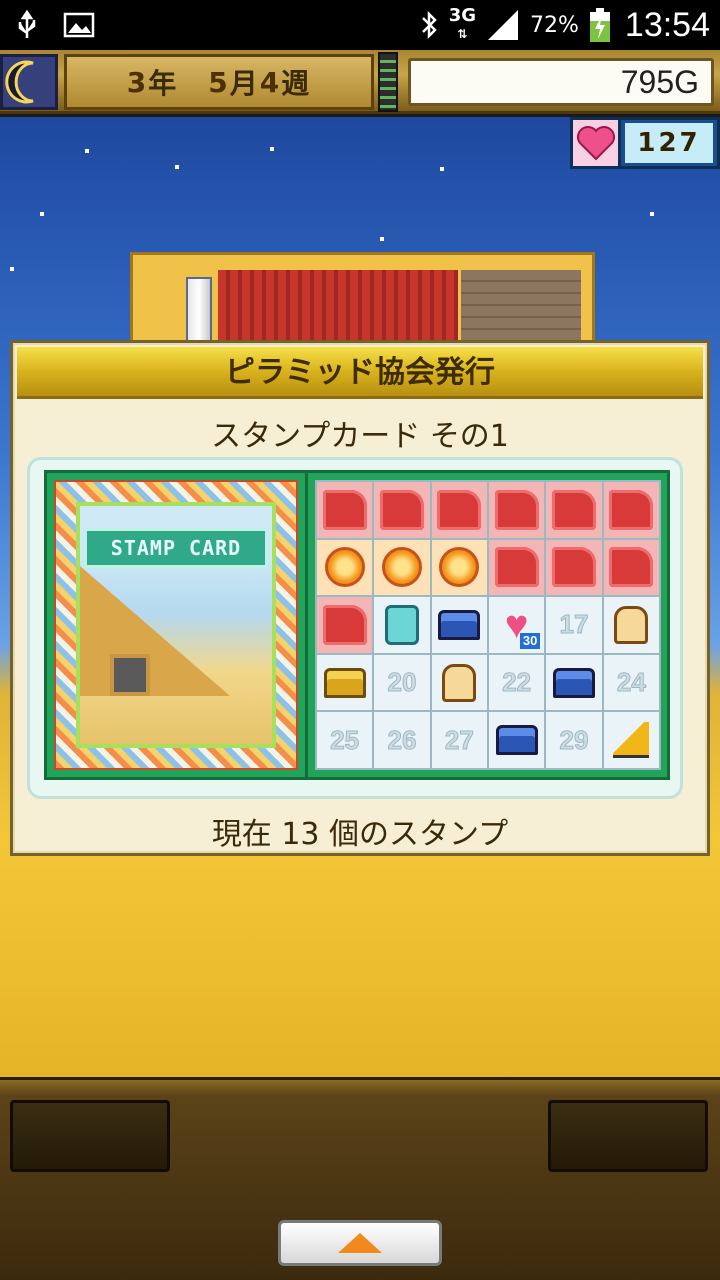 This screenshot has width=720, height=1280. What do you see at coordinates (667, 24) in the screenshot?
I see `clock: 13:54` at bounding box center [667, 24].